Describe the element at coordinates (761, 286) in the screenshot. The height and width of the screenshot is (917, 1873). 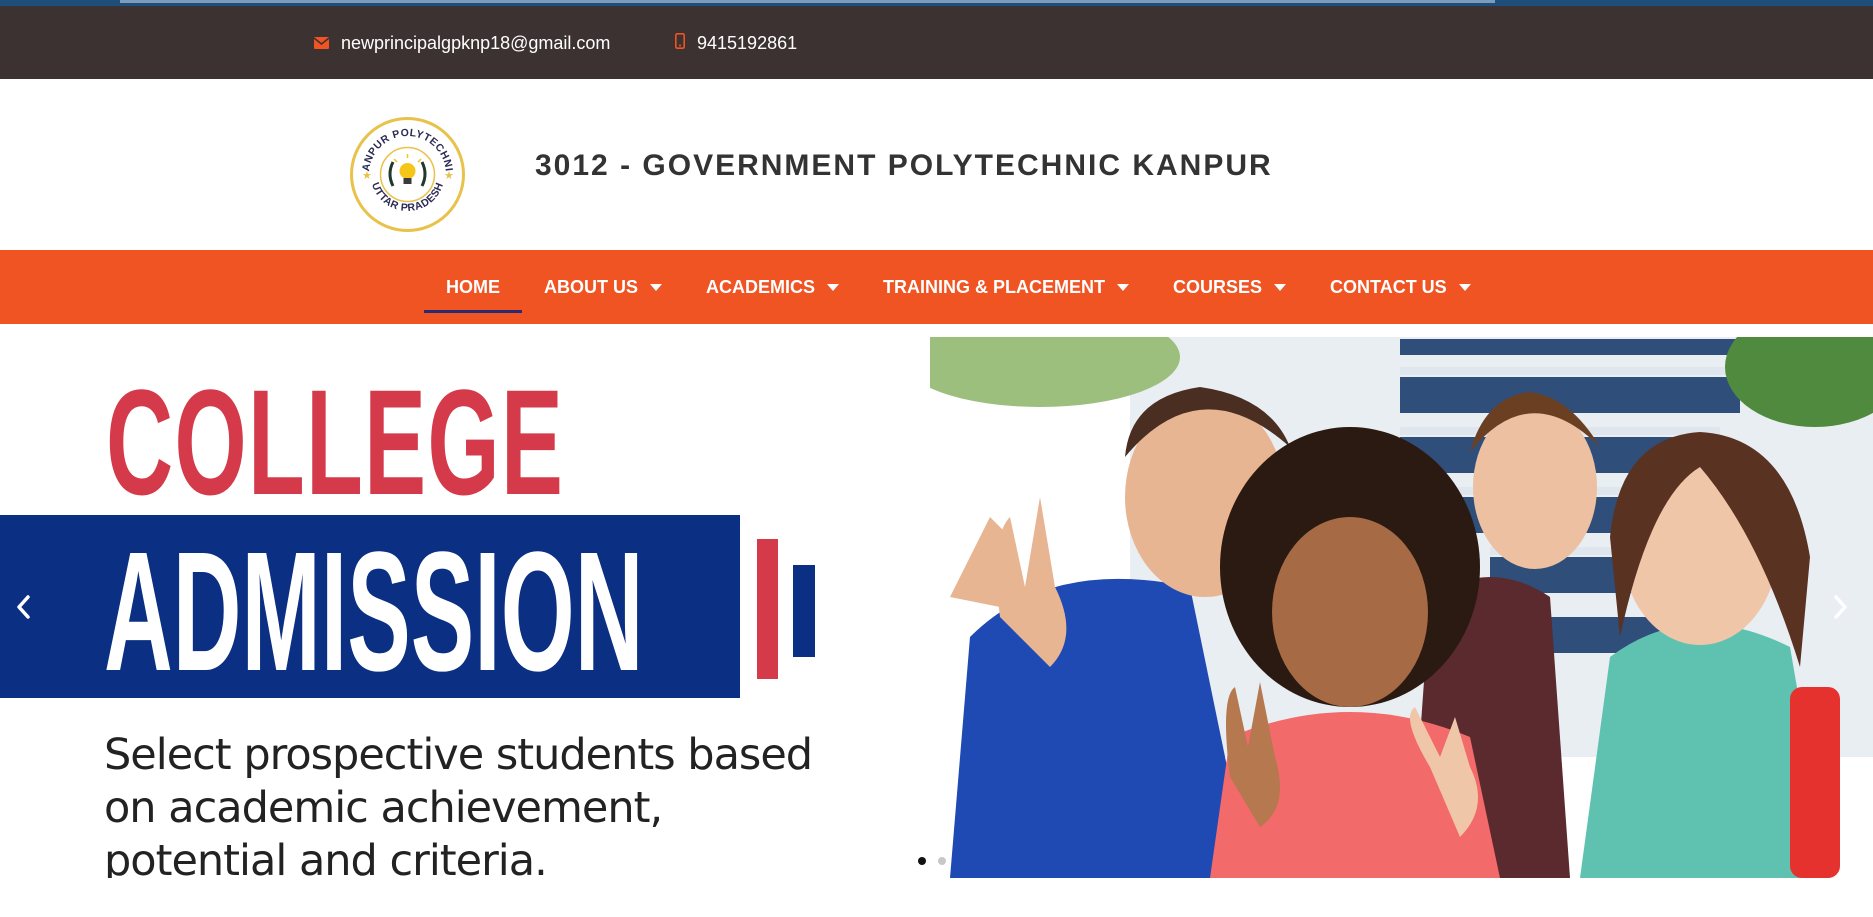
I see `nav-item-label: ACADEMICS` at that location.